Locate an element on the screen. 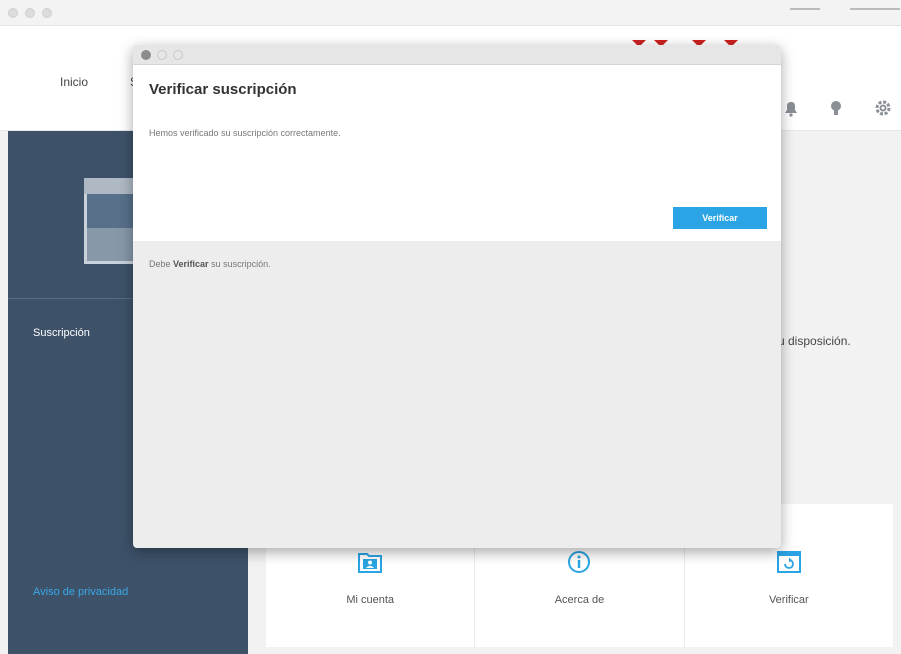  lightbulb-icon is located at coordinates (836, 108).